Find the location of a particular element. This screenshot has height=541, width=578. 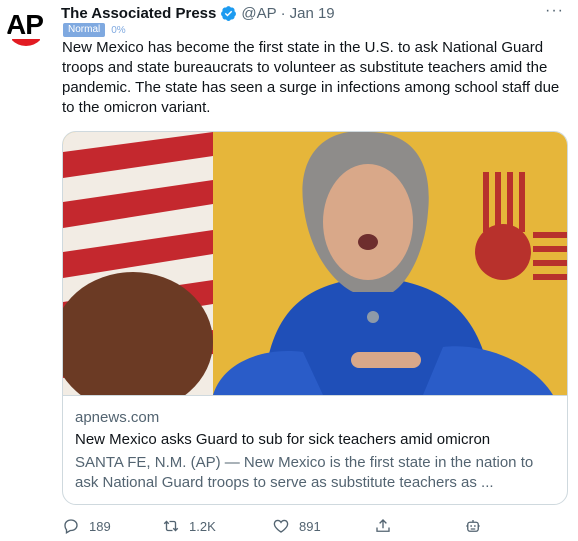

retweet-button: 1.2K is located at coordinates (189, 526).